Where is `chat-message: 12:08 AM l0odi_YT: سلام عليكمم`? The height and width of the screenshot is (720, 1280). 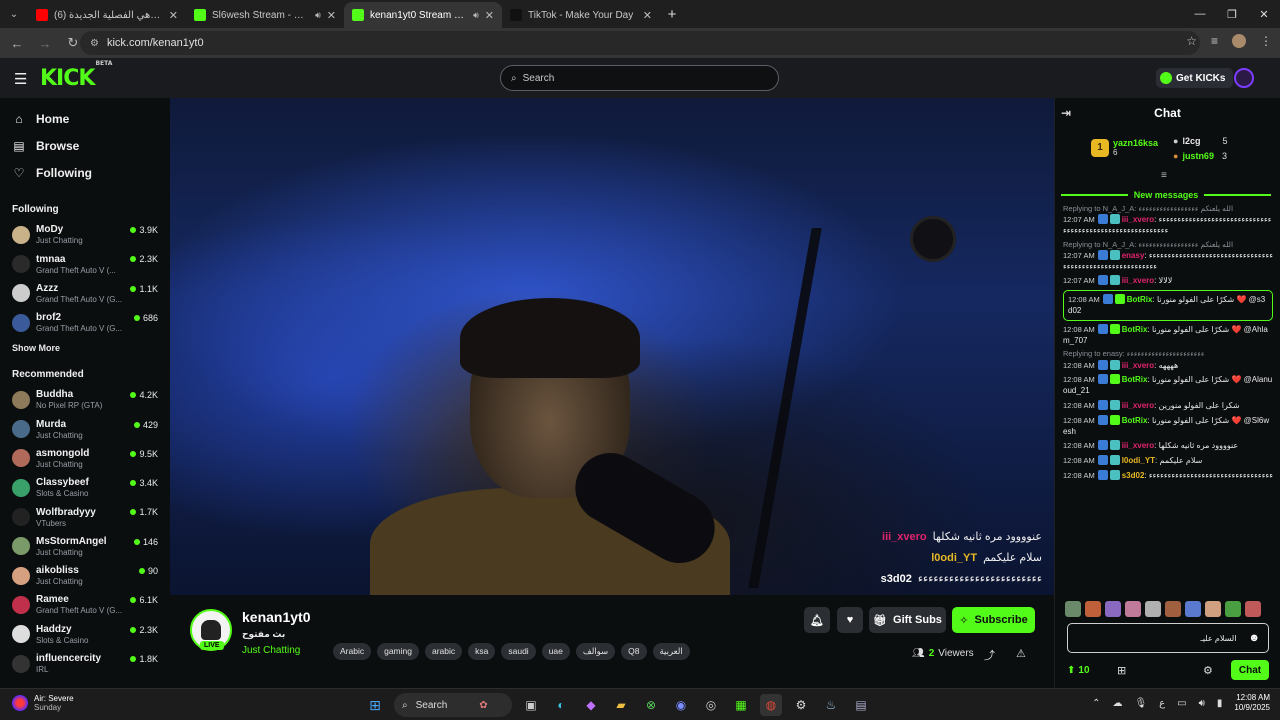
chat-message: 12:08 AM l0odi_YT: سلام عليكمم is located at coordinates (1168, 461).